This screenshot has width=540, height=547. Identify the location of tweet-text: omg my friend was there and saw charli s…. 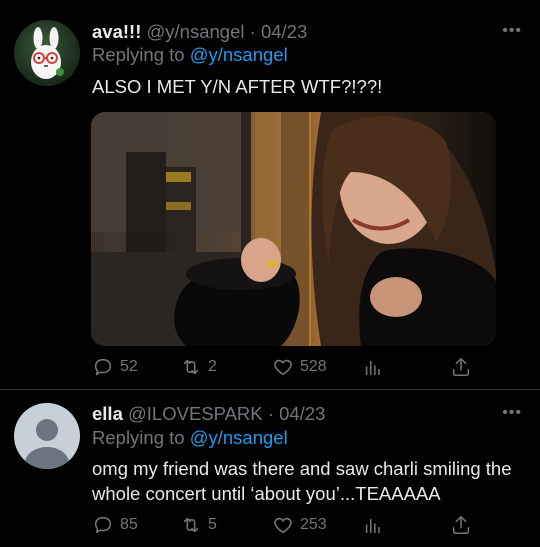
(302, 481).